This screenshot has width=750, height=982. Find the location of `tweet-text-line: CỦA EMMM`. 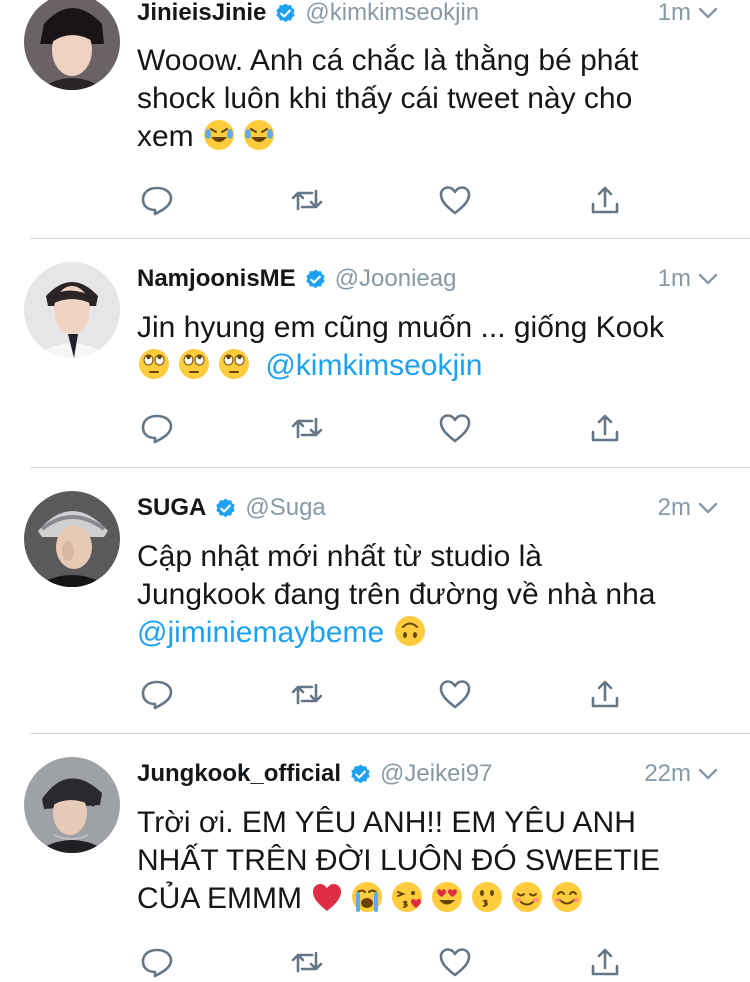

tweet-text-line: CỦA EMMM is located at coordinates (219, 898).